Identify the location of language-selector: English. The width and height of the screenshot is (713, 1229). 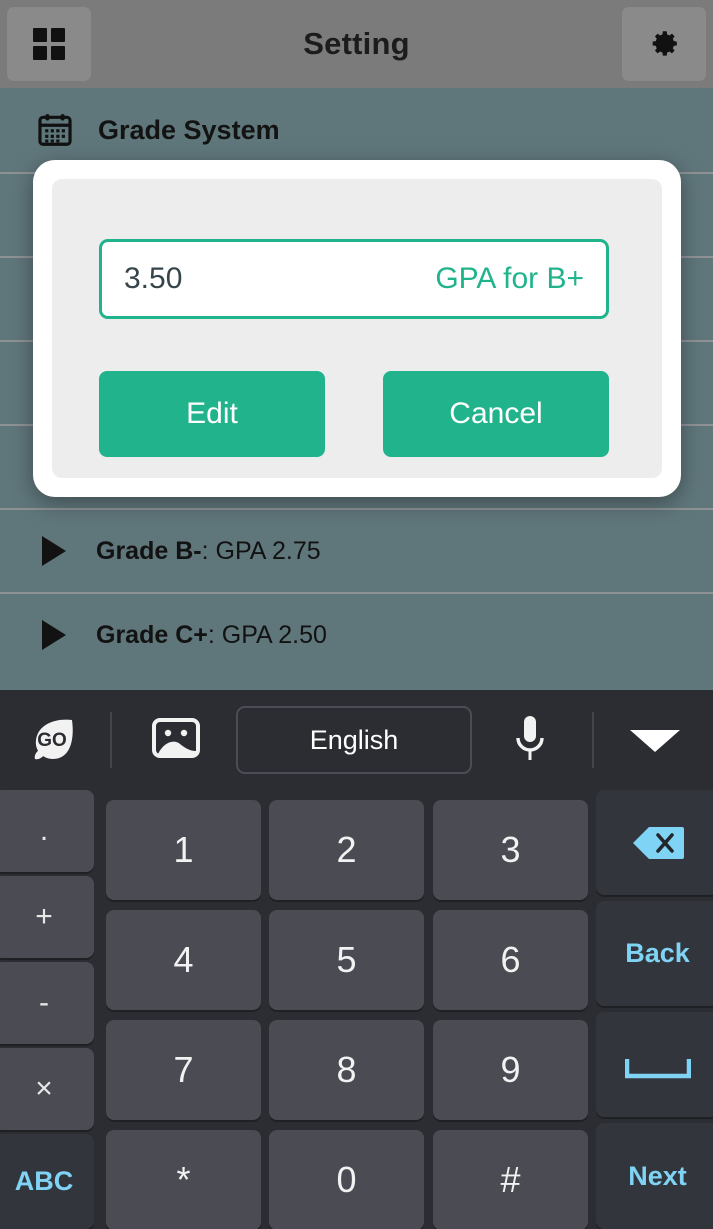
(354, 740).